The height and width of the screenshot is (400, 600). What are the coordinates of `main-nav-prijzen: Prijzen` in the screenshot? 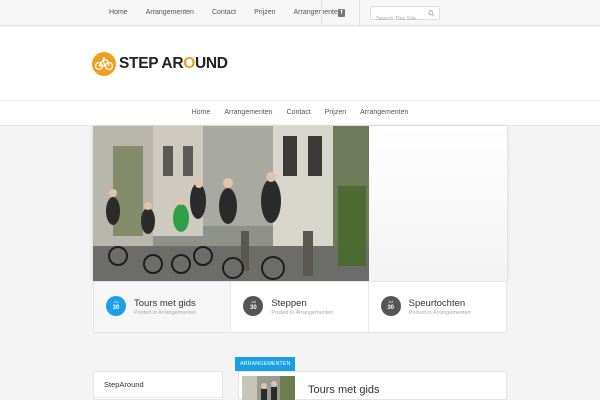 It's located at (335, 113).